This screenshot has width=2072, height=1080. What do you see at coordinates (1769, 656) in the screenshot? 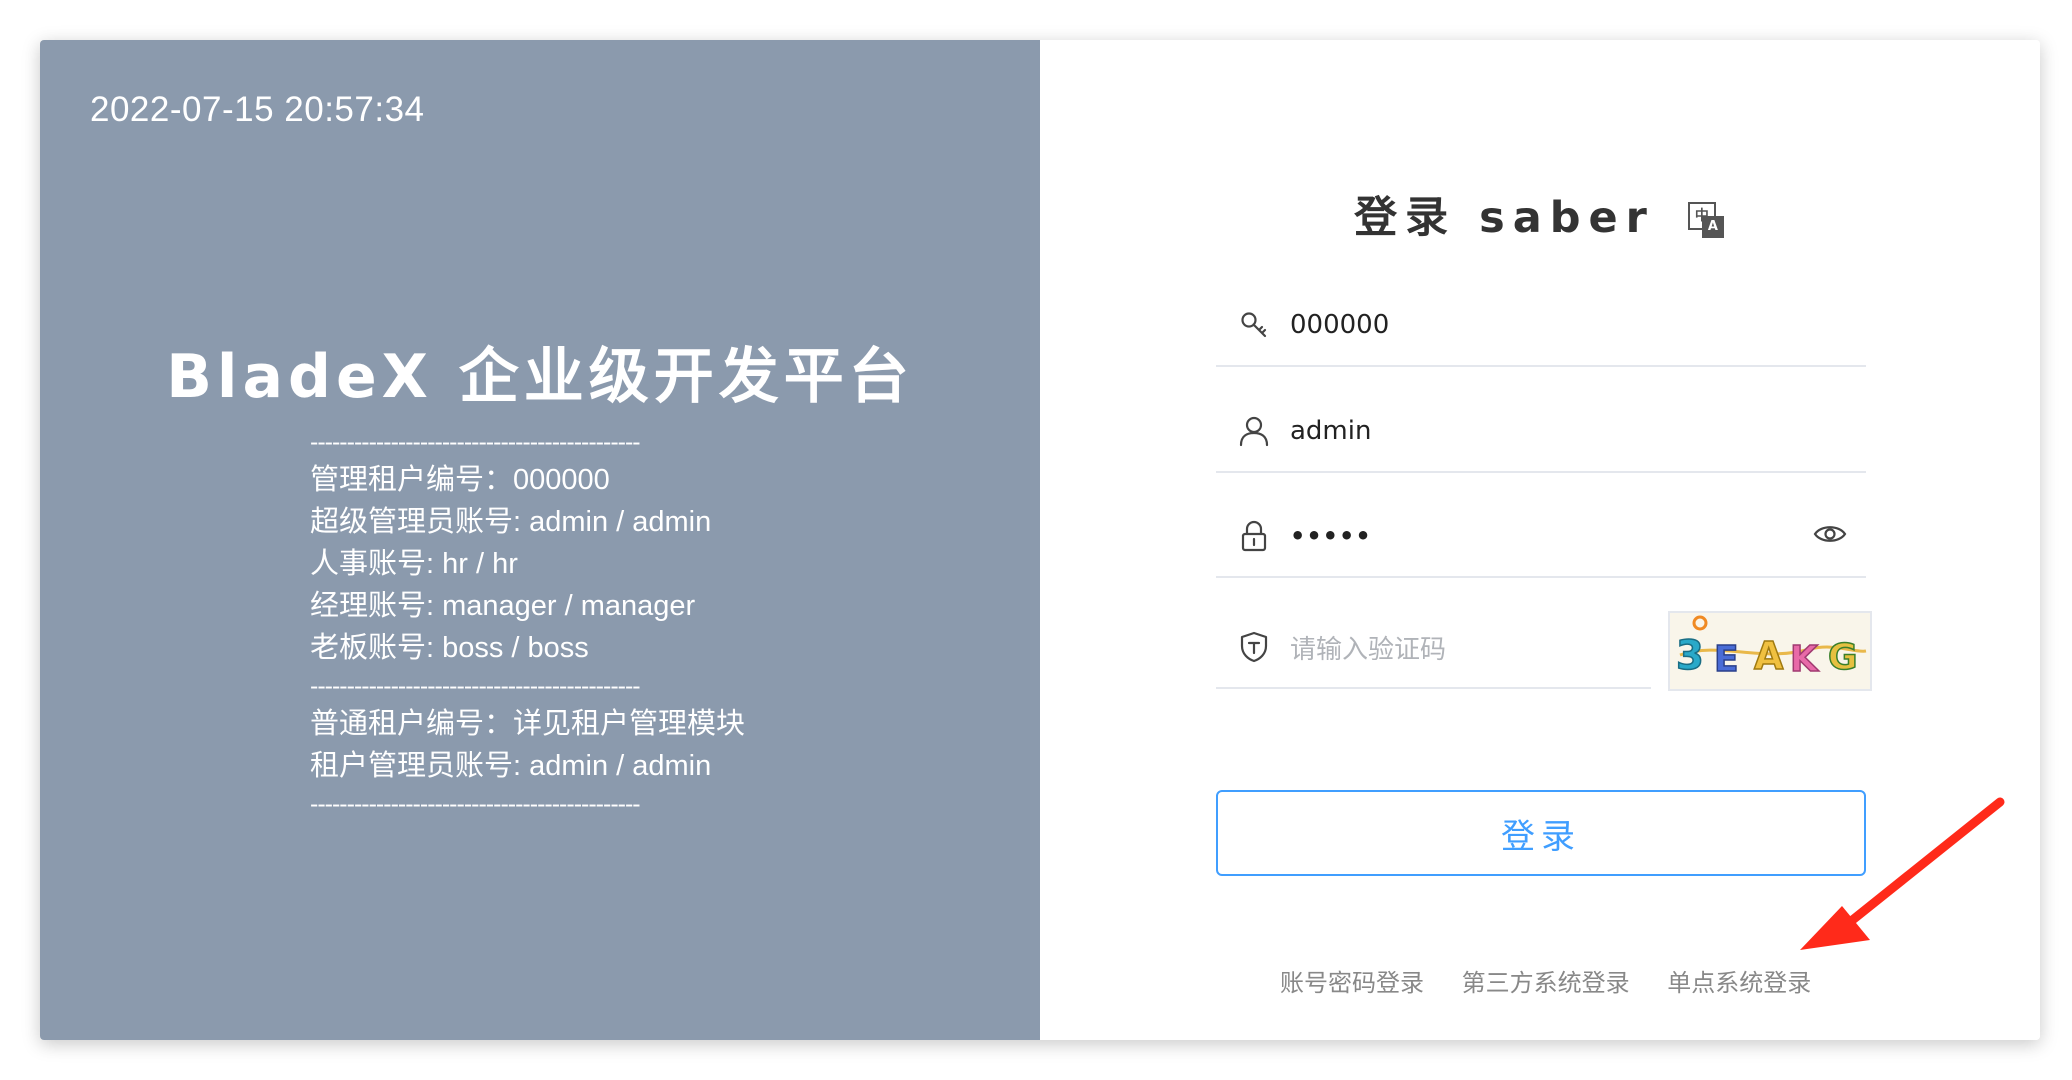
I see `captcha-char-3: A` at bounding box center [1769, 656].